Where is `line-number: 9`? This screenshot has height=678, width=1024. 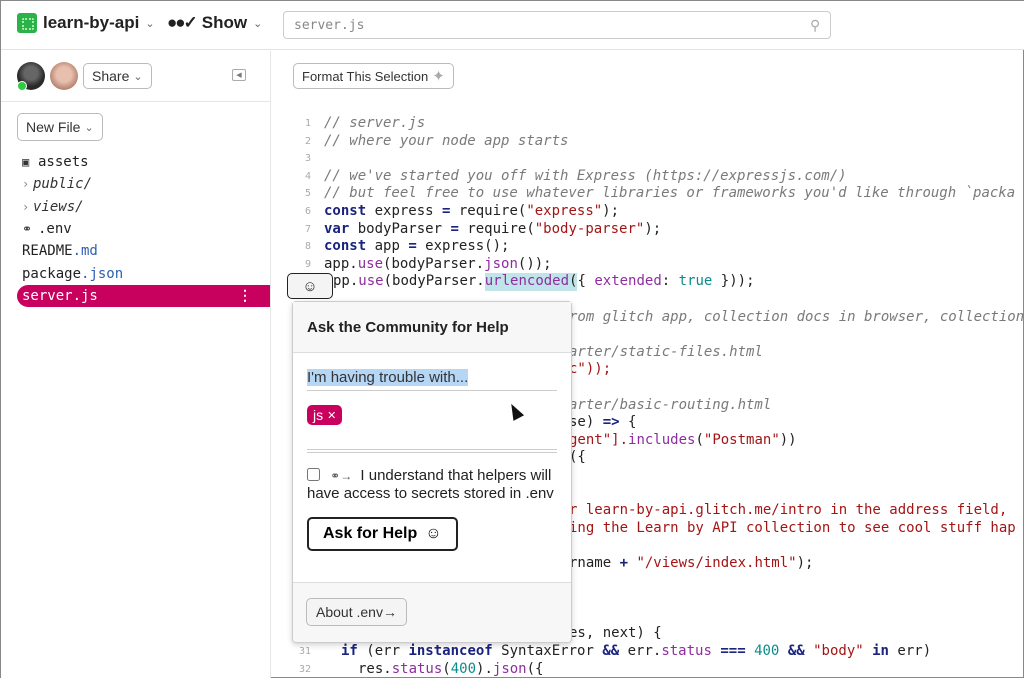 line-number: 9 is located at coordinates (307, 264).